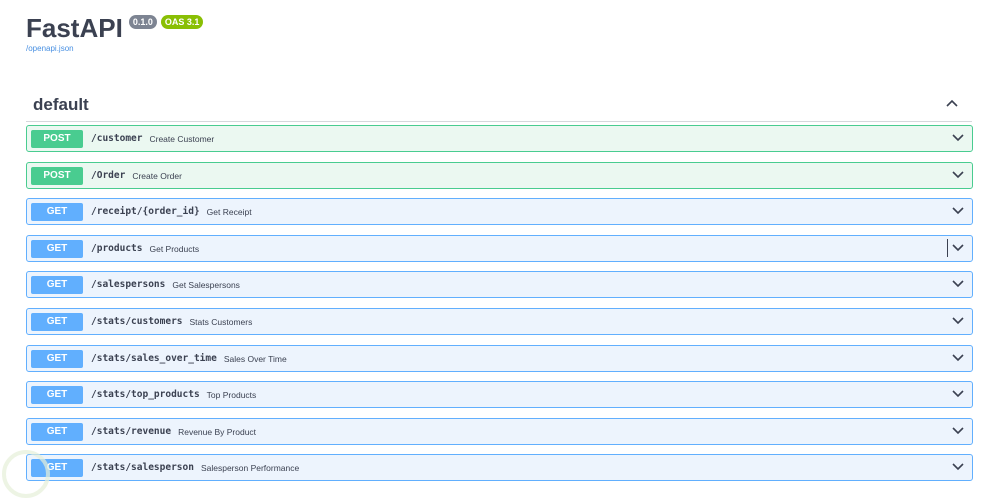 This screenshot has height=501, width=1000. What do you see at coordinates (137, 321) in the screenshot?
I see `operation-path: /stats/customers` at bounding box center [137, 321].